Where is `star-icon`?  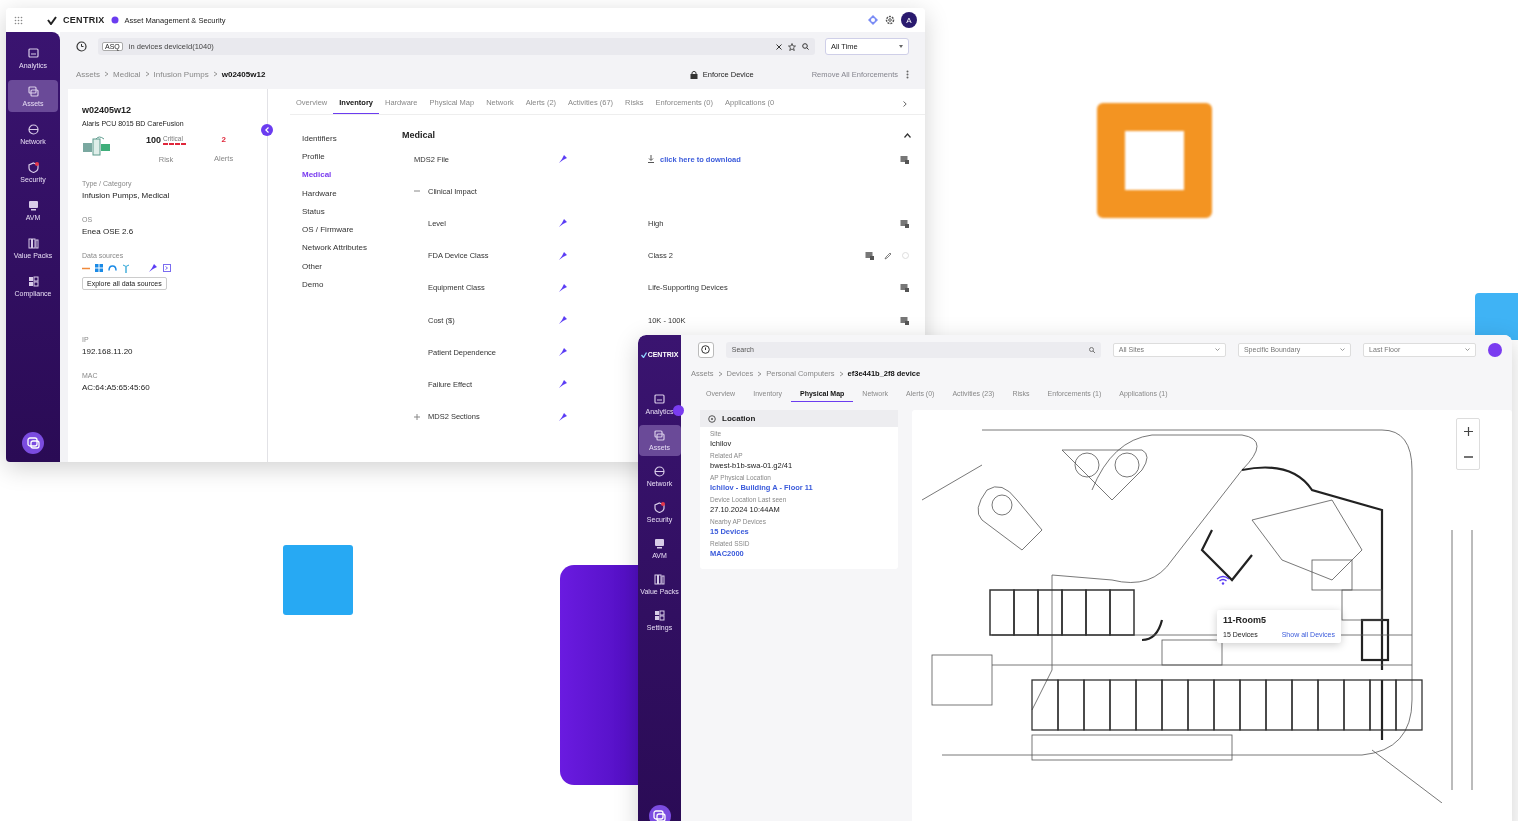
star-icon is located at coordinates (792, 46).